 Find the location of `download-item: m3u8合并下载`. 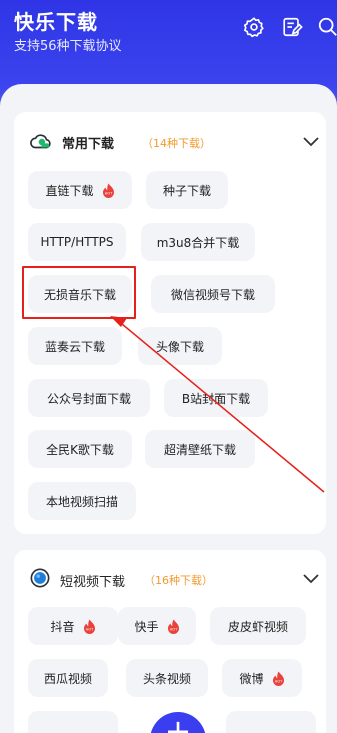

download-item: m3u8合并下载 is located at coordinates (198, 242).